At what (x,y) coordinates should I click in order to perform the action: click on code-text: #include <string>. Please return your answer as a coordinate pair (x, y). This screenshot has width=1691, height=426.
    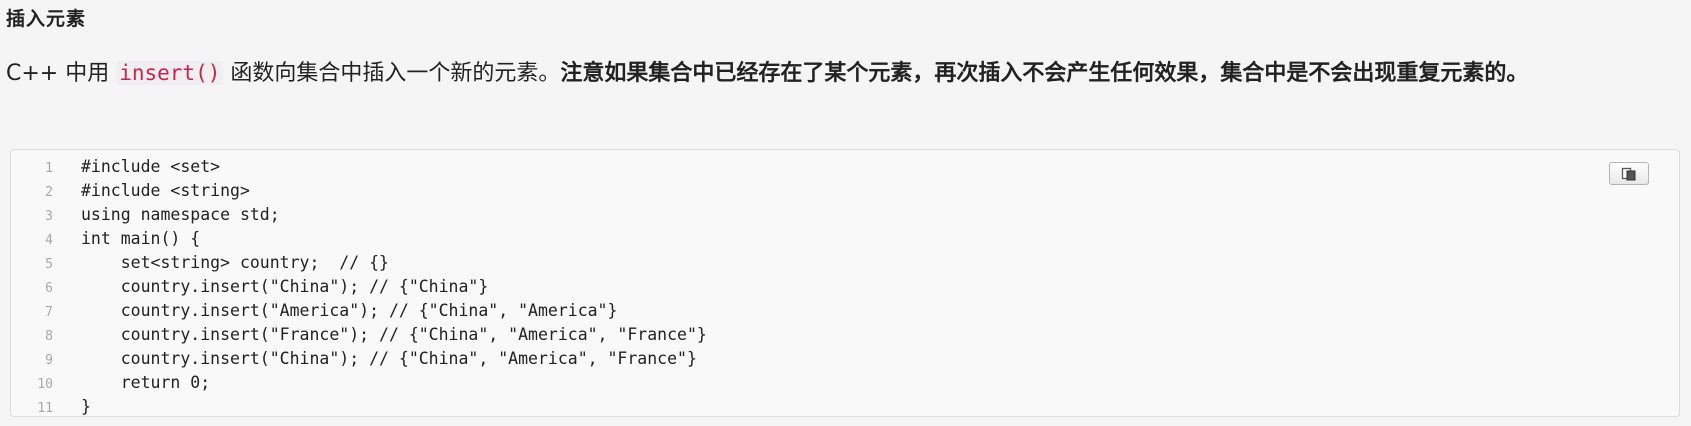
    Looking at the image, I should click on (165, 190).